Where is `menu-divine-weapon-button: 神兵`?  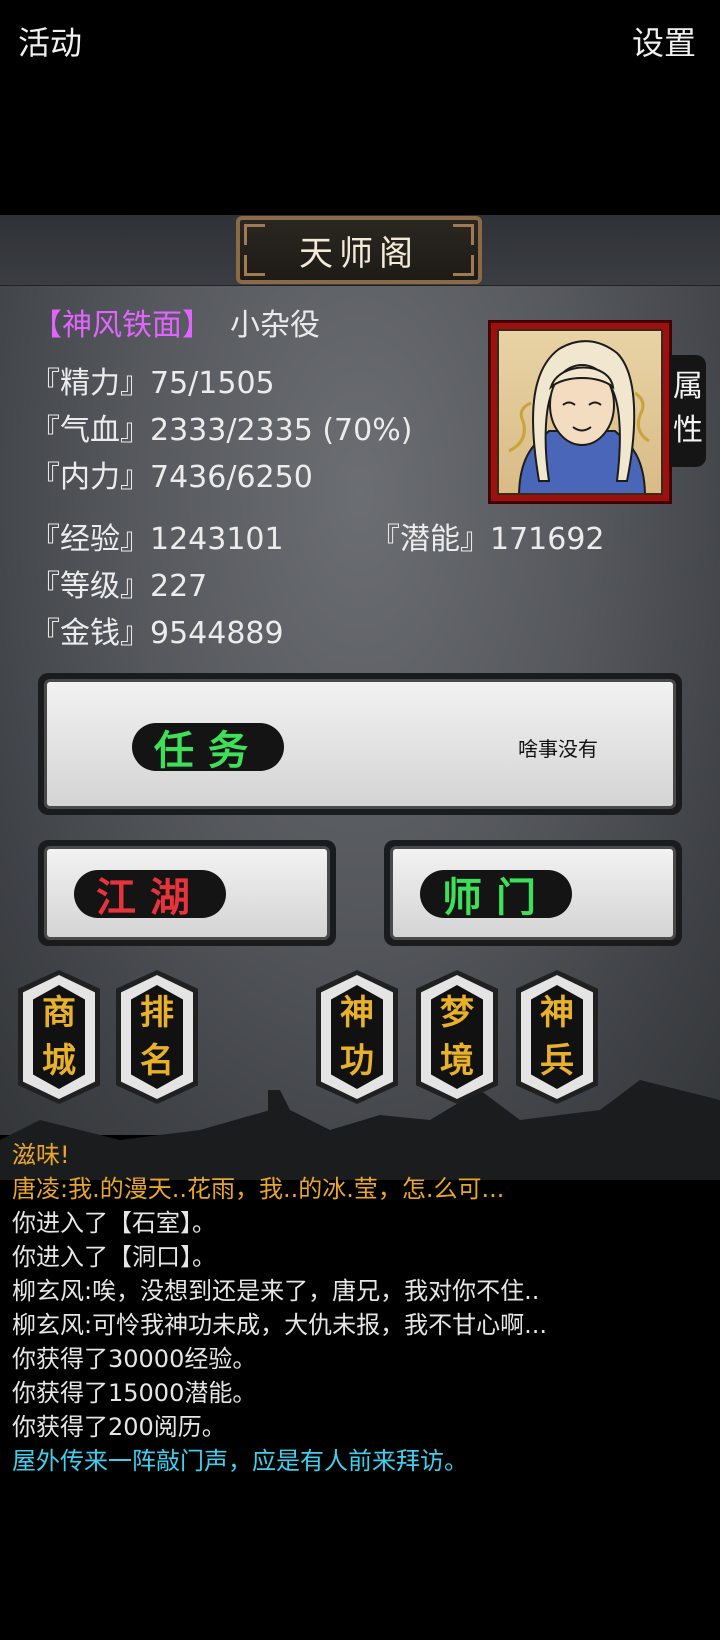
menu-divine-weapon-button: 神兵 is located at coordinates (557, 1037).